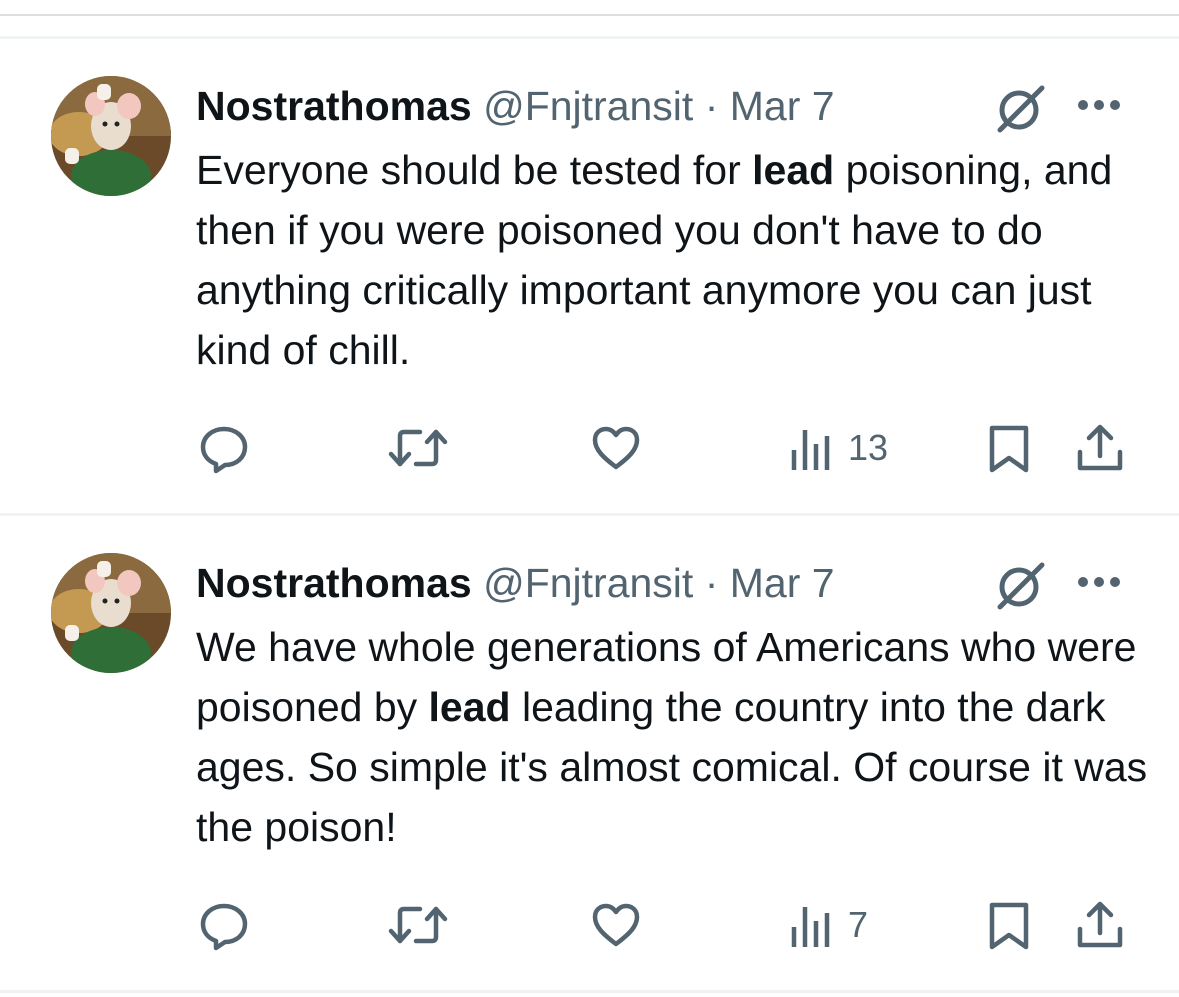 Image resolution: width=1179 pixels, height=997 pixels. I want to click on action-bar: 7, so click(589, 927).